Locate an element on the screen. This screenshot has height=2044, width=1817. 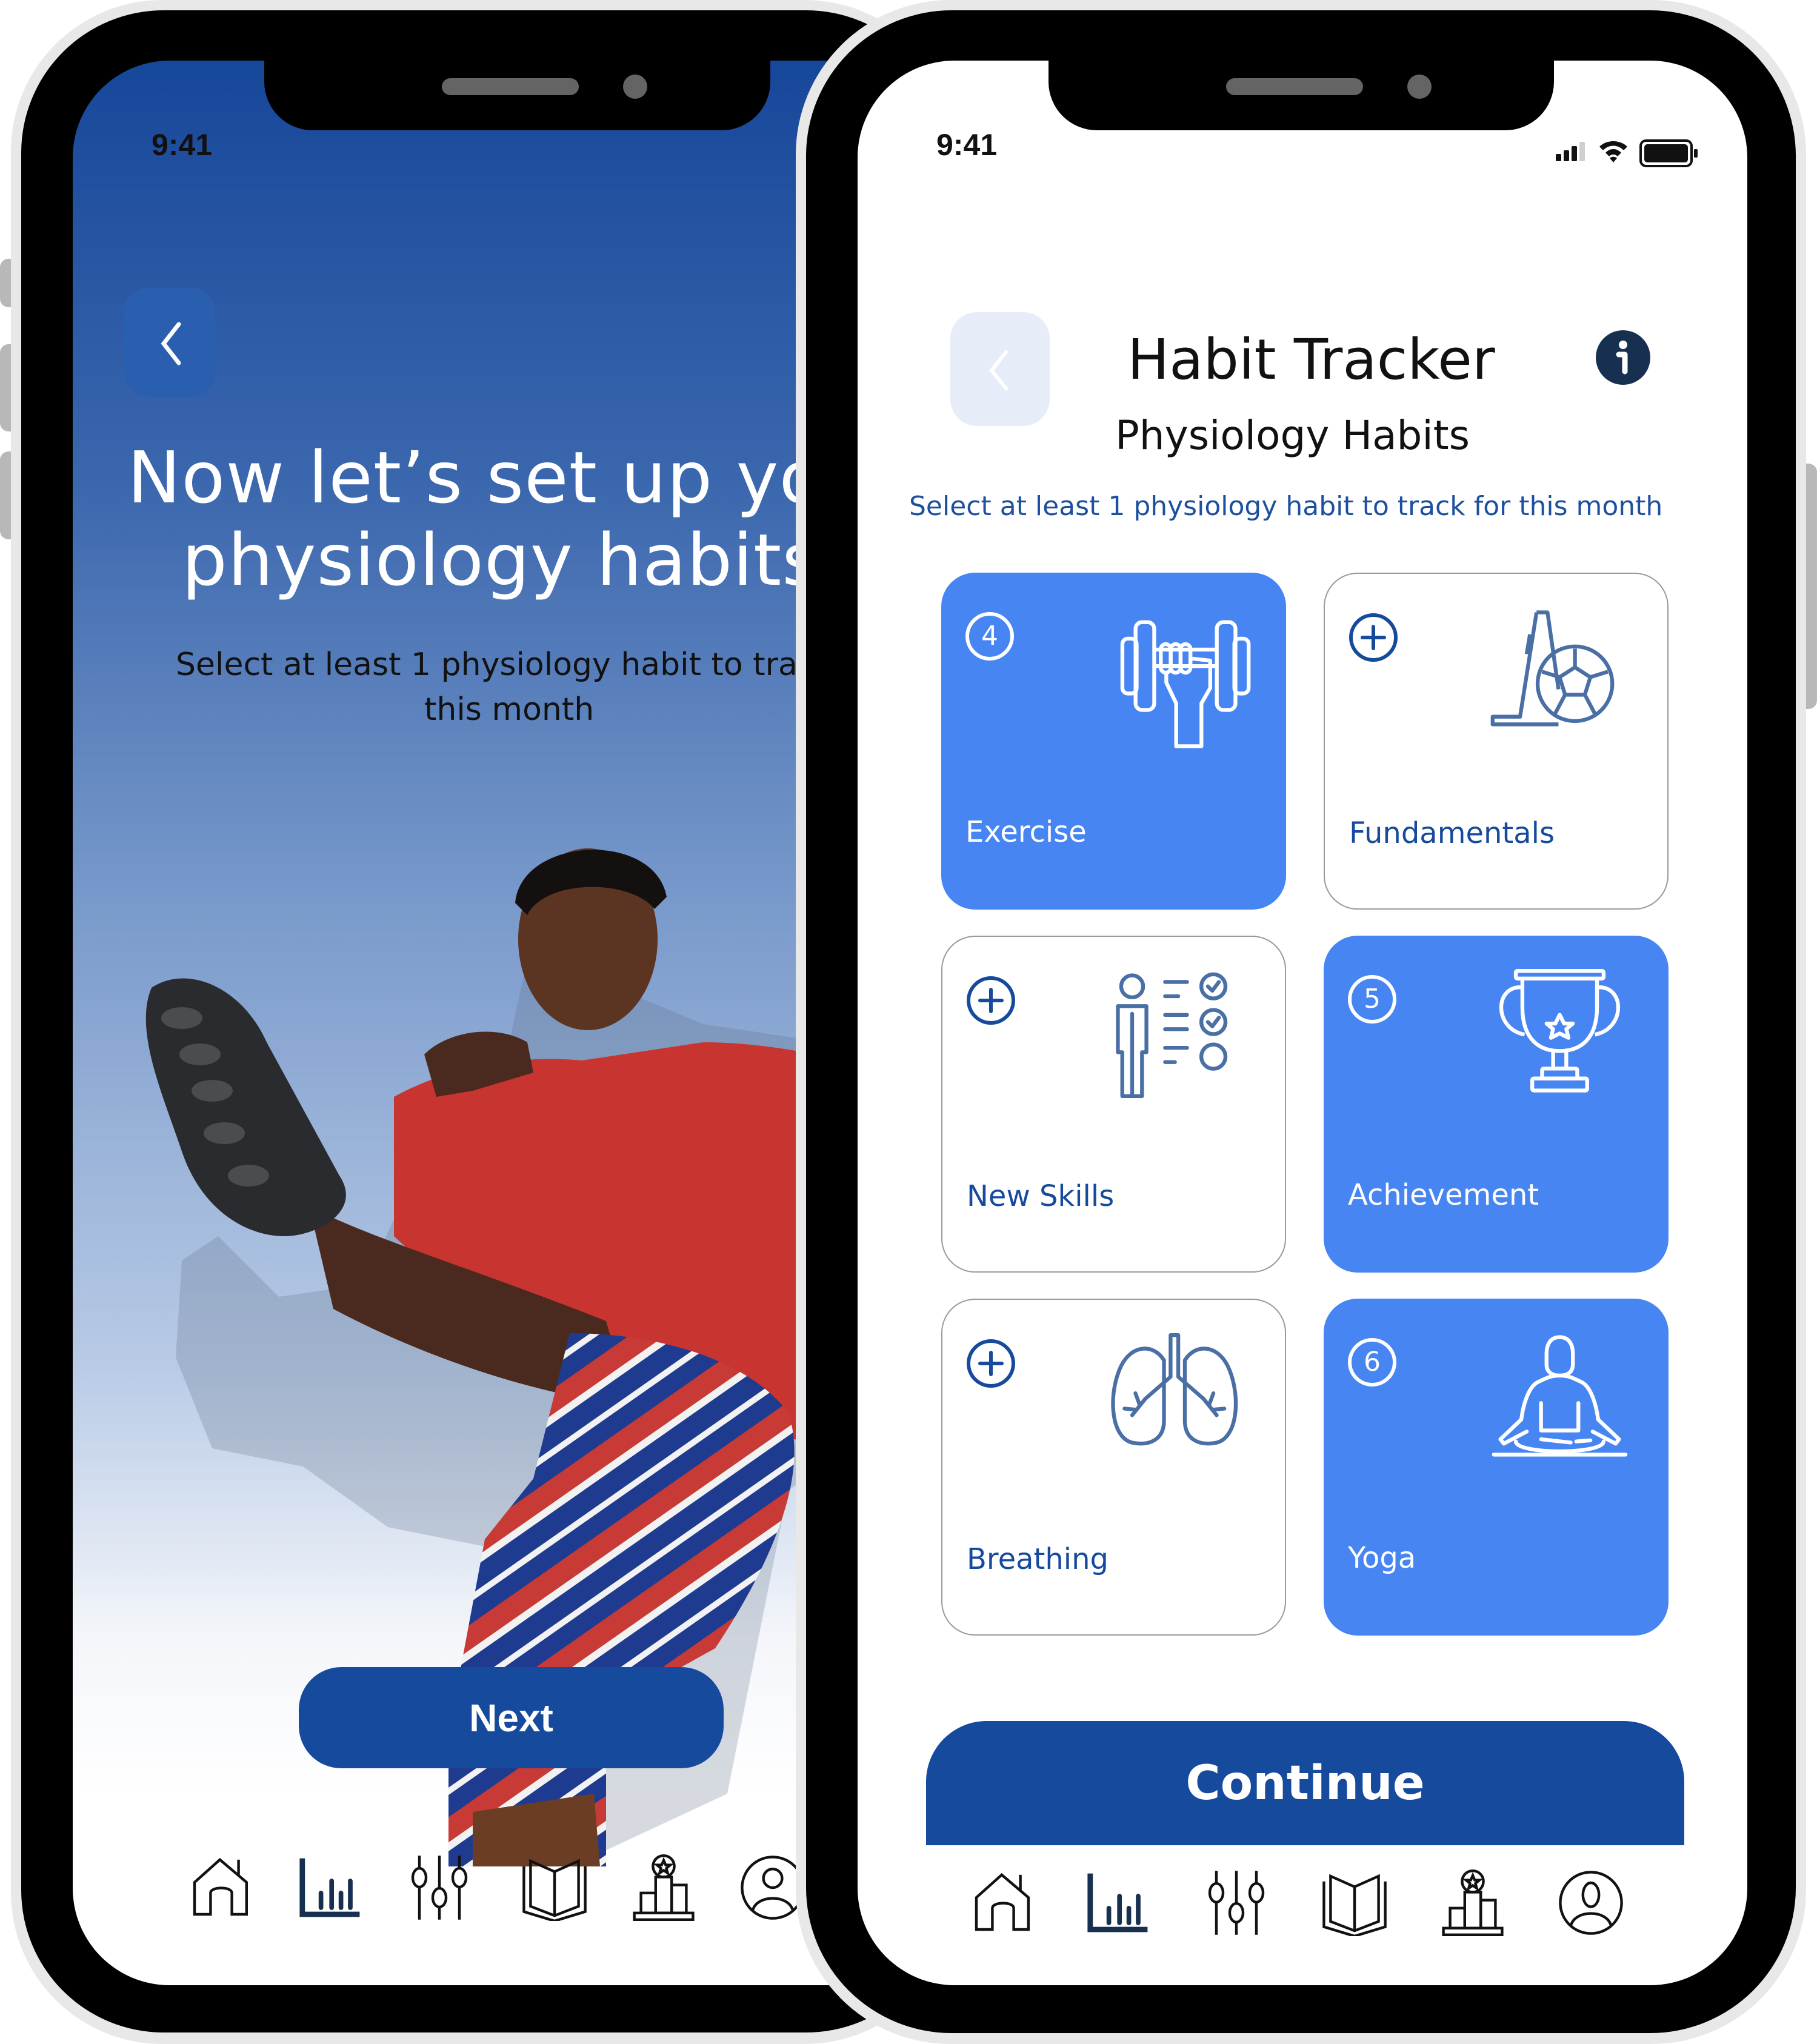
profile-icon is located at coordinates (1591, 1903).